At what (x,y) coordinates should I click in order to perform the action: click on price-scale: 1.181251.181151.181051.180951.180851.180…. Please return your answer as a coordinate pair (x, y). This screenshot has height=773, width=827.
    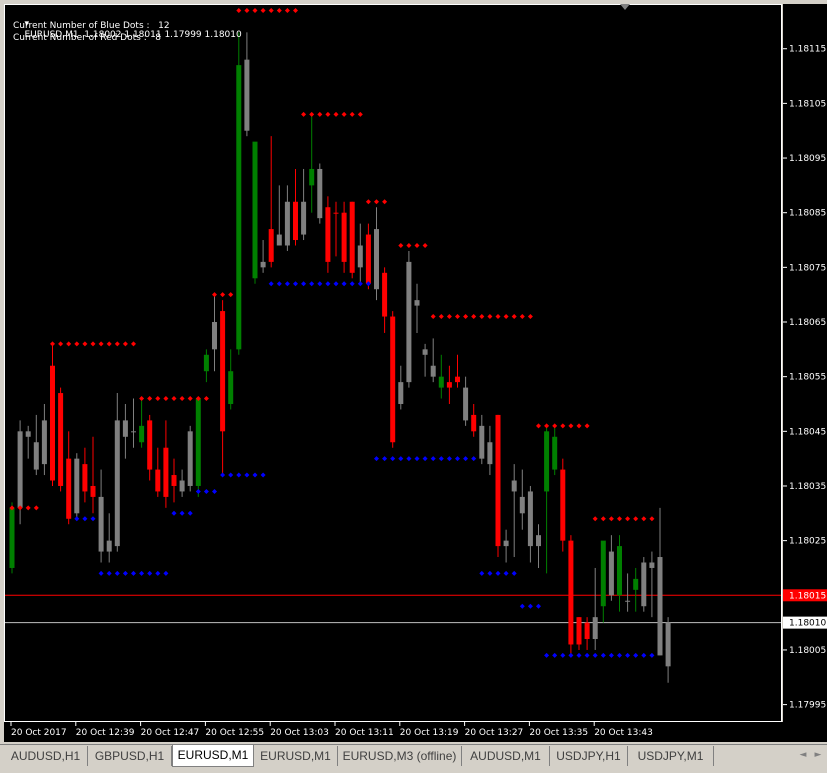
    Looking at the image, I should click on (805, 363).